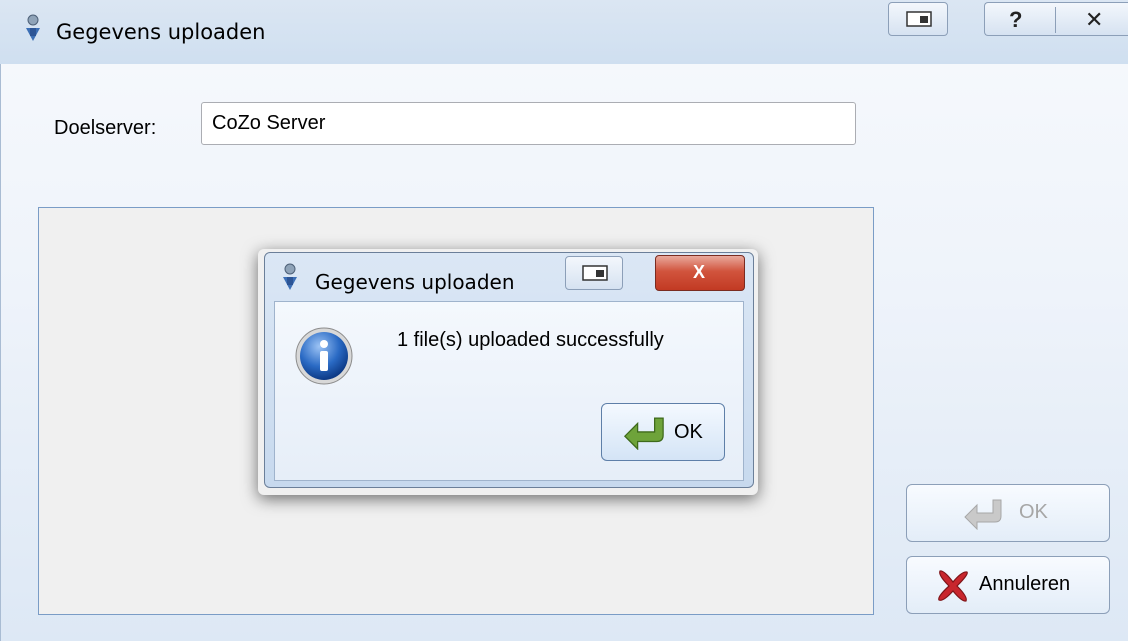 The image size is (1128, 641). What do you see at coordinates (688, 432) in the screenshot?
I see `dialog-ok-label: OK` at bounding box center [688, 432].